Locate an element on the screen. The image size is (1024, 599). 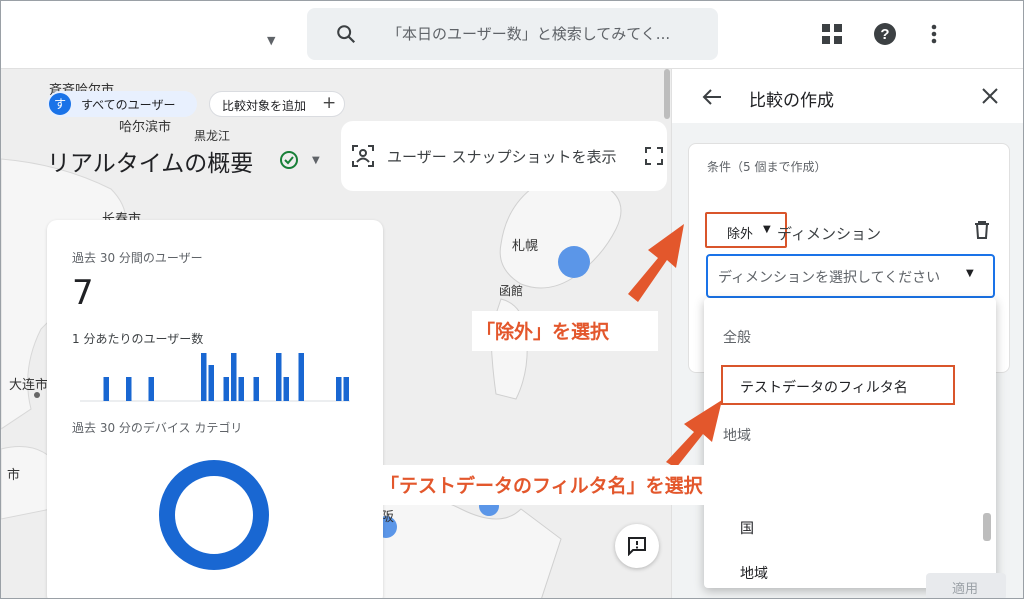
dimension-select: ディメンションを選択してください ▼ is located at coordinates (850, 276).